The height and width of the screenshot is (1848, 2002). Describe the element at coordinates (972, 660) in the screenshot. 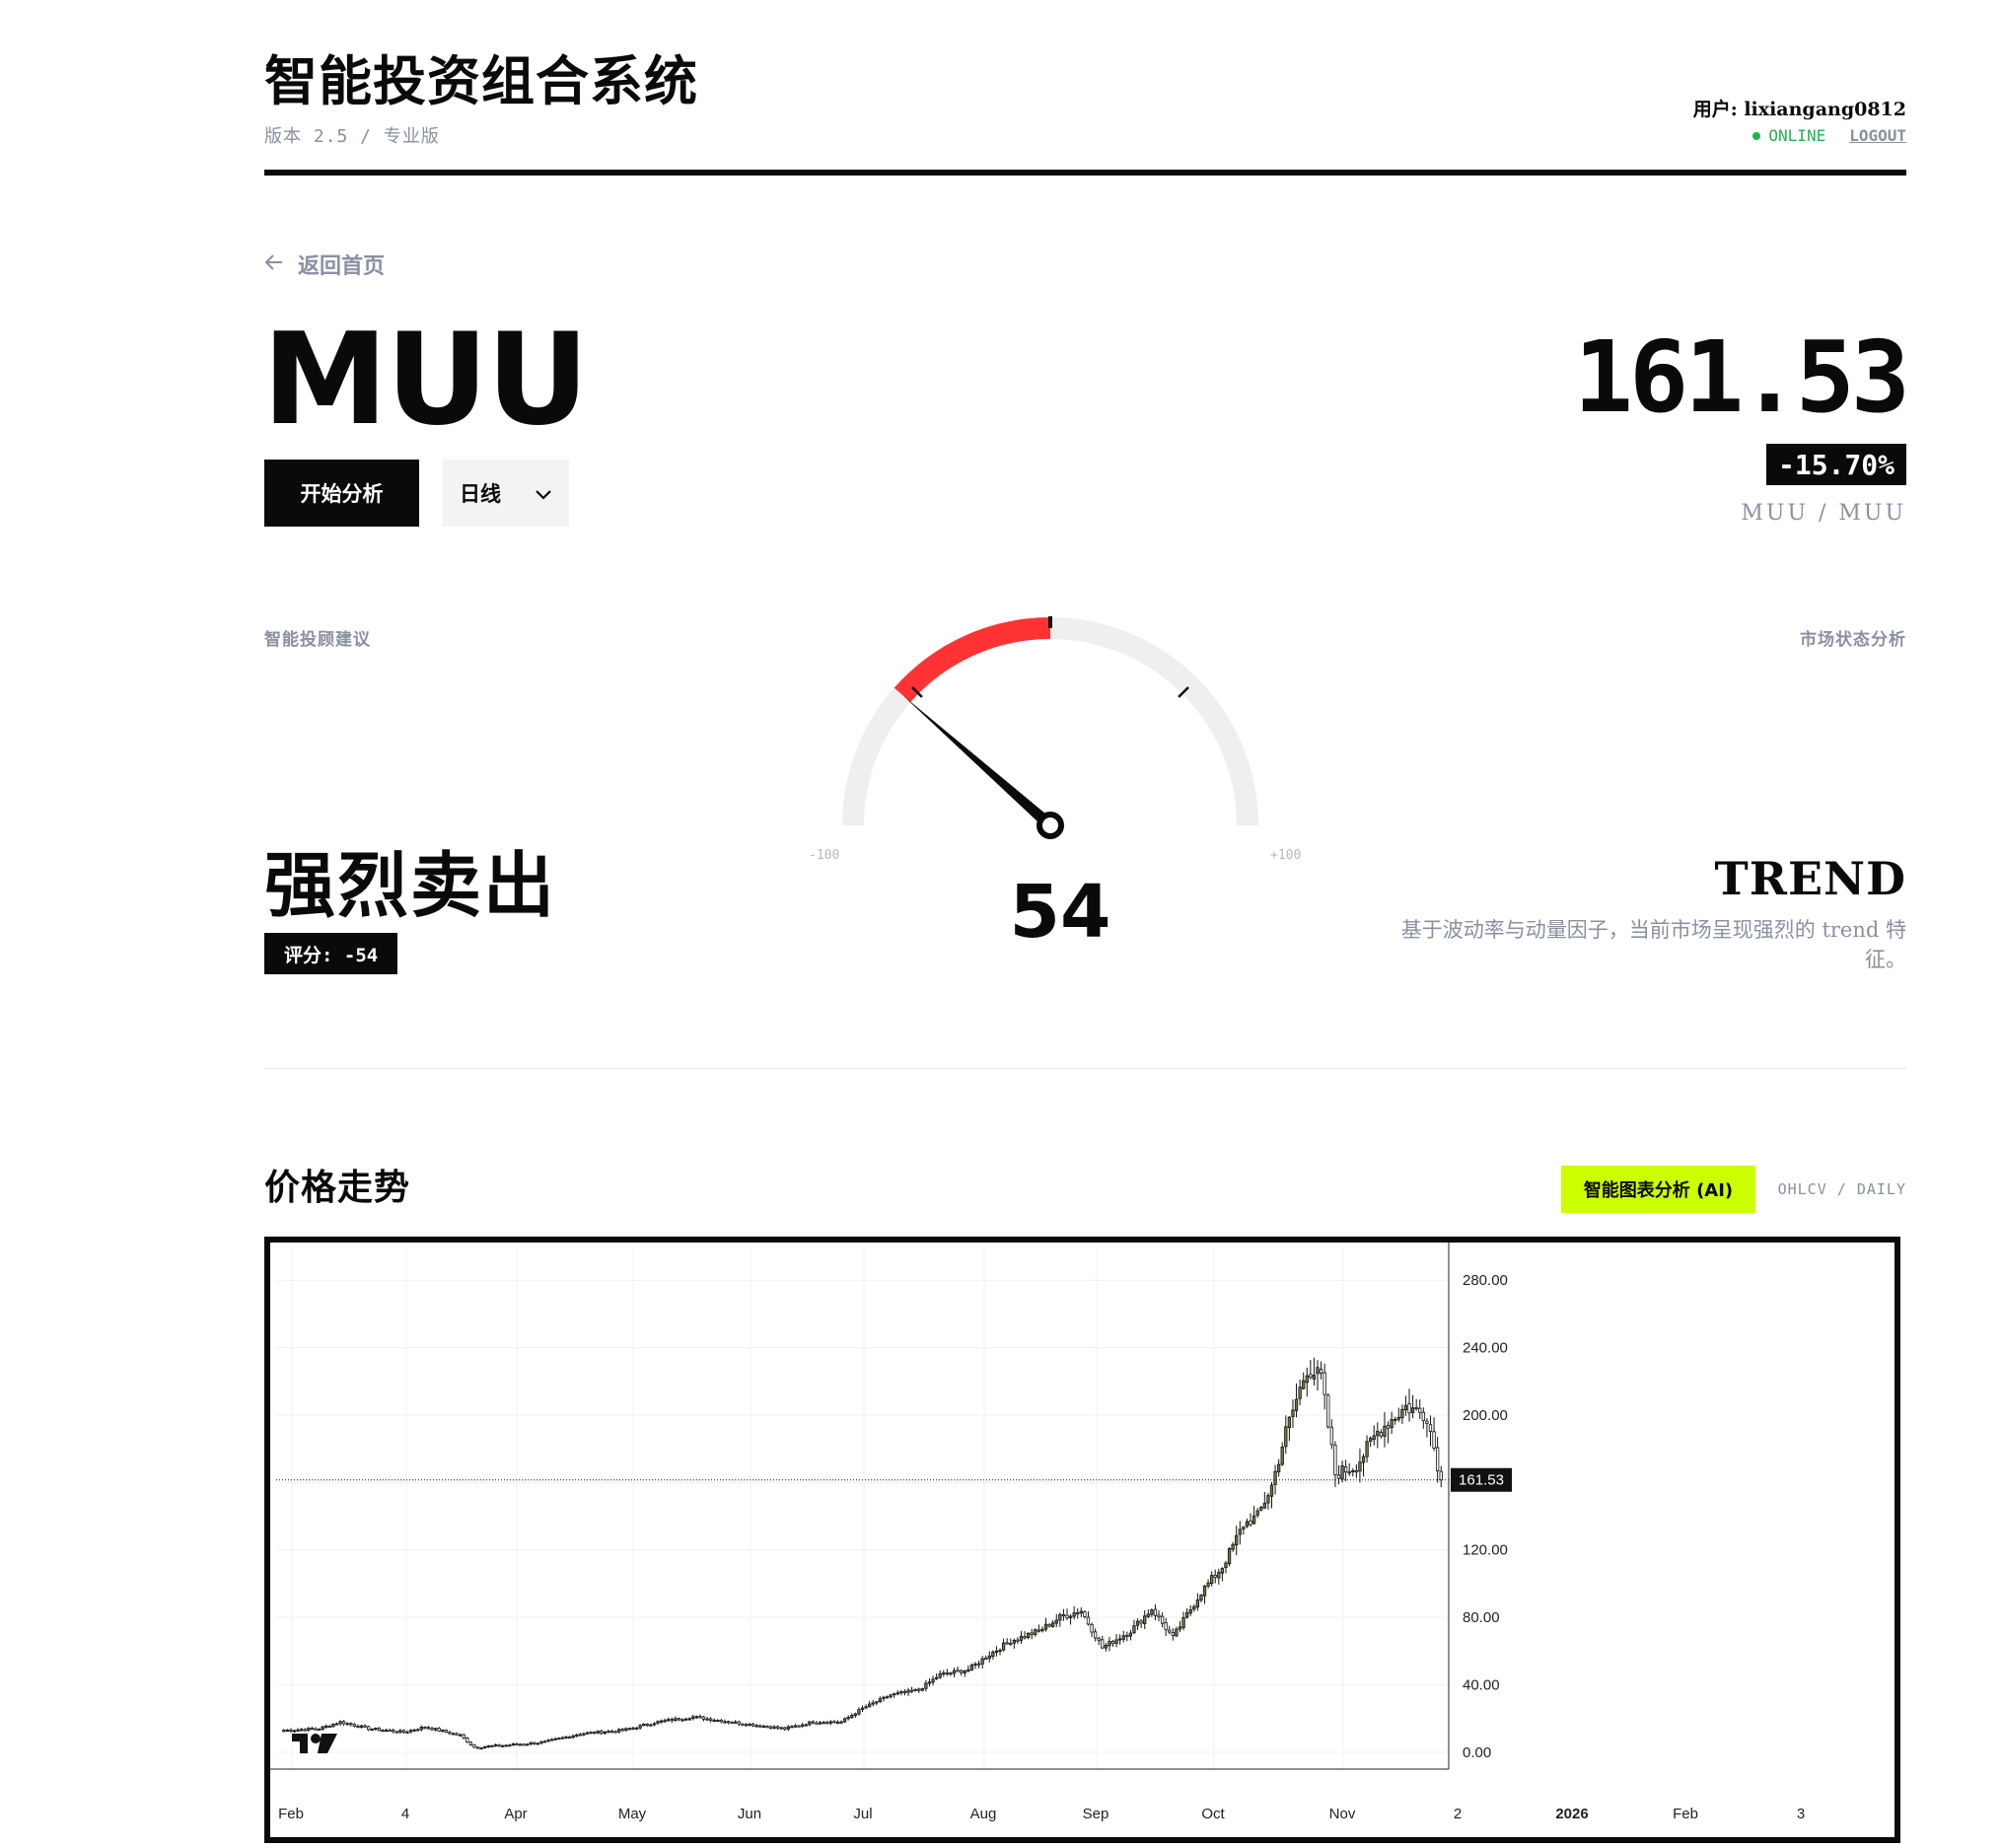

I see `gauge-fill` at that location.